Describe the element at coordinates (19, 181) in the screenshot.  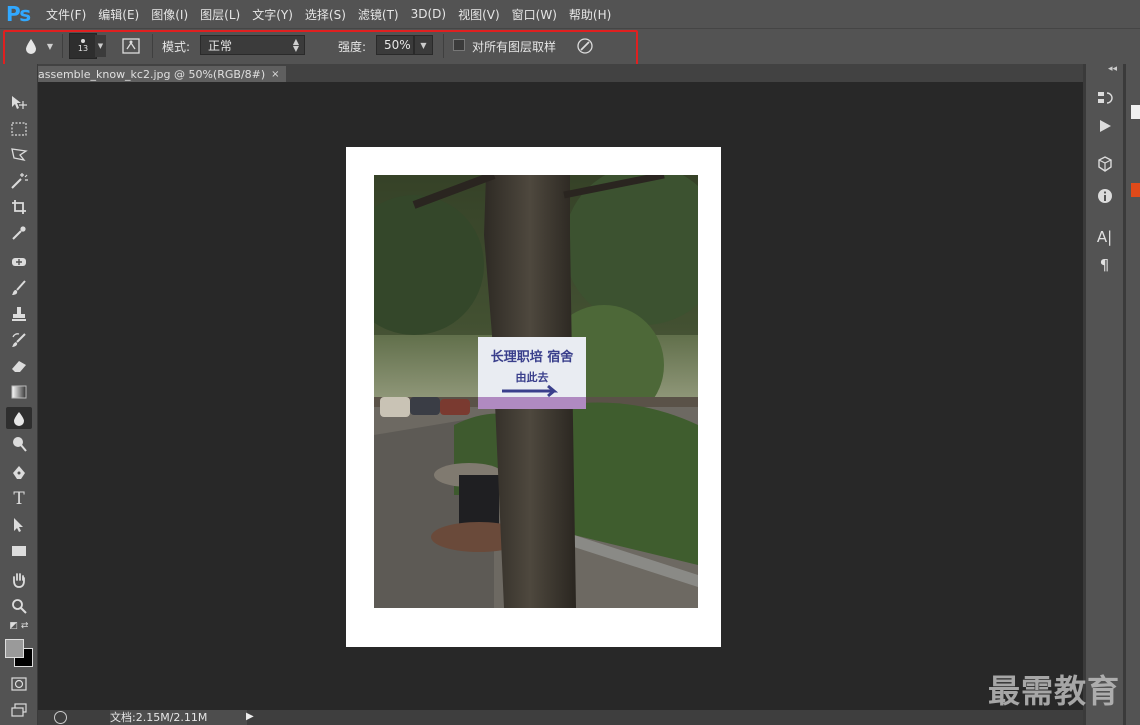
I see `magic-wand-tool-icon` at that location.